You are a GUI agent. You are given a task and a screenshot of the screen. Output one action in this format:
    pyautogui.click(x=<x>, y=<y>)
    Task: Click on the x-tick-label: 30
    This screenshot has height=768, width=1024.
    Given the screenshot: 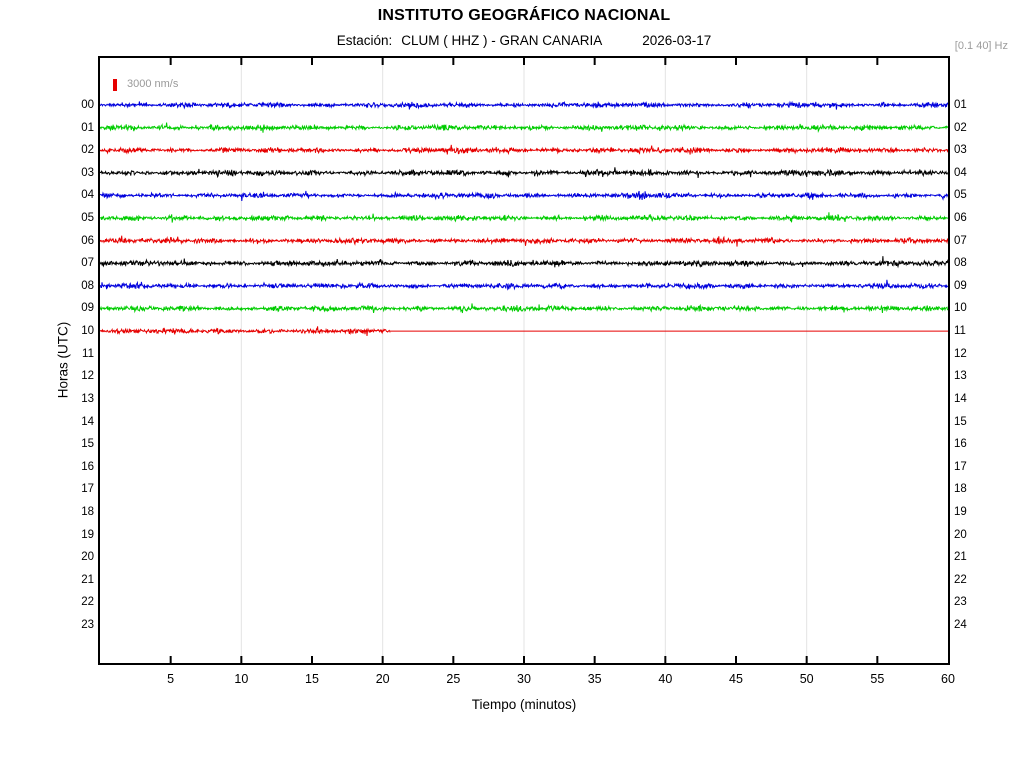 What is the action you would take?
    pyautogui.click(x=524, y=679)
    